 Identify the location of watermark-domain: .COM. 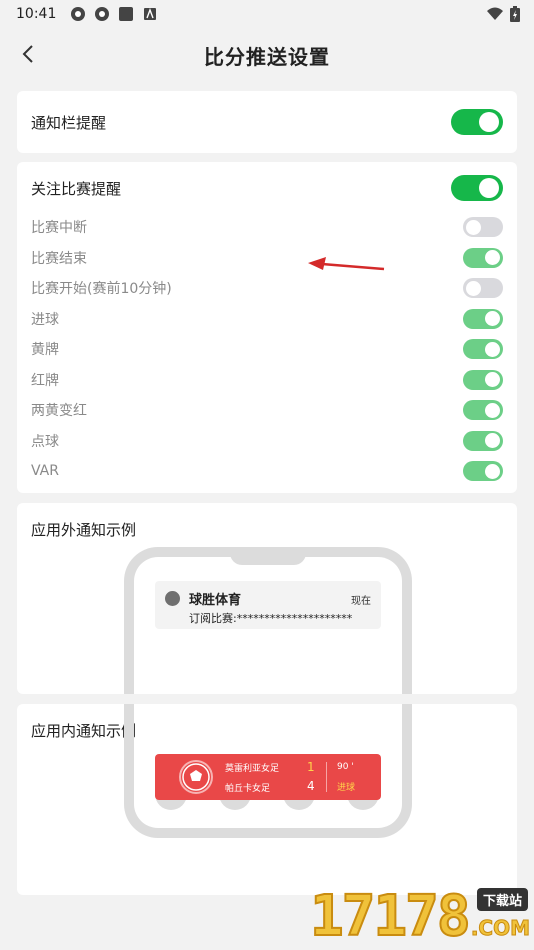
(500, 928).